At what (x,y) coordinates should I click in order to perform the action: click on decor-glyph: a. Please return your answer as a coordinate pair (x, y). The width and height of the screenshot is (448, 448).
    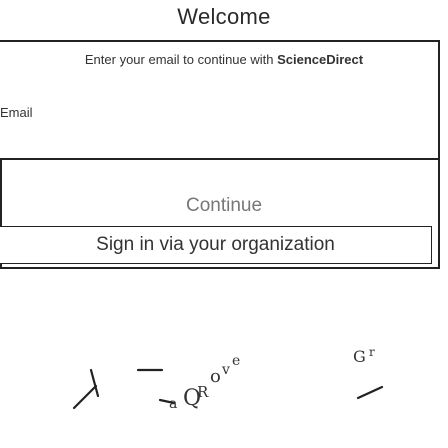
    Looking at the image, I should click on (173, 404).